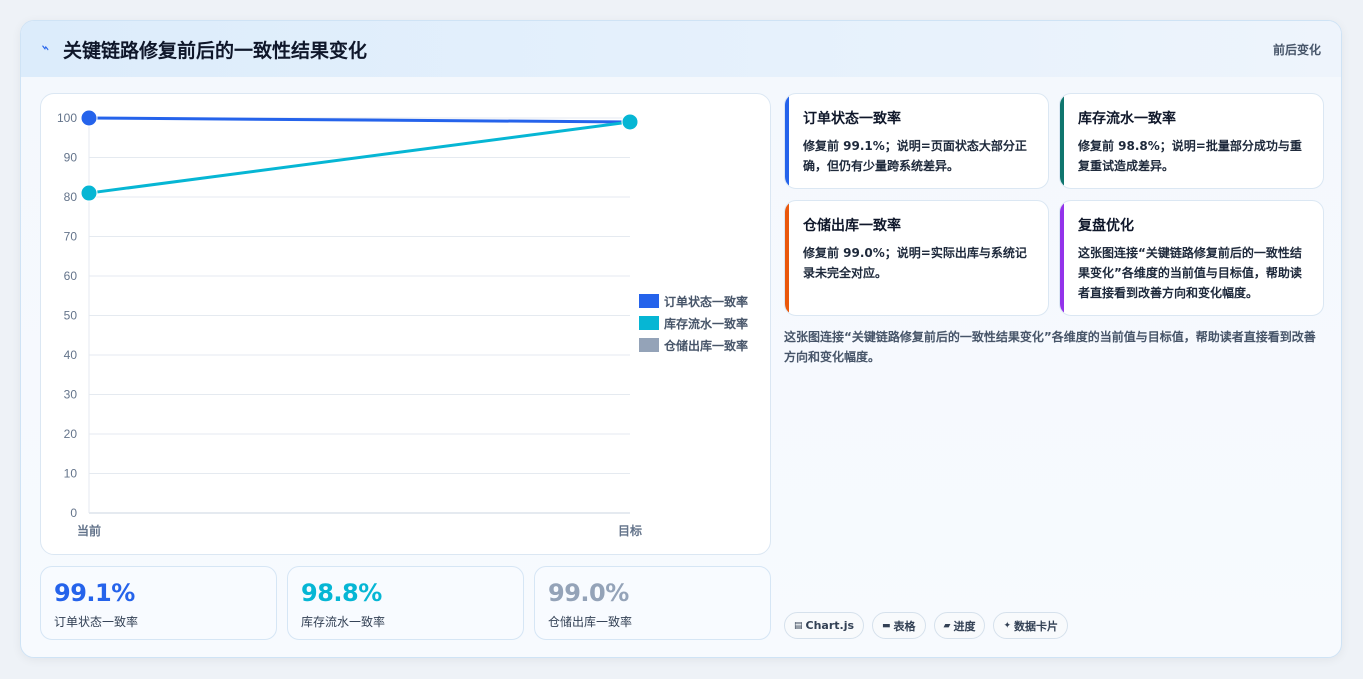  I want to click on y-tick-label: 10, so click(71, 474).